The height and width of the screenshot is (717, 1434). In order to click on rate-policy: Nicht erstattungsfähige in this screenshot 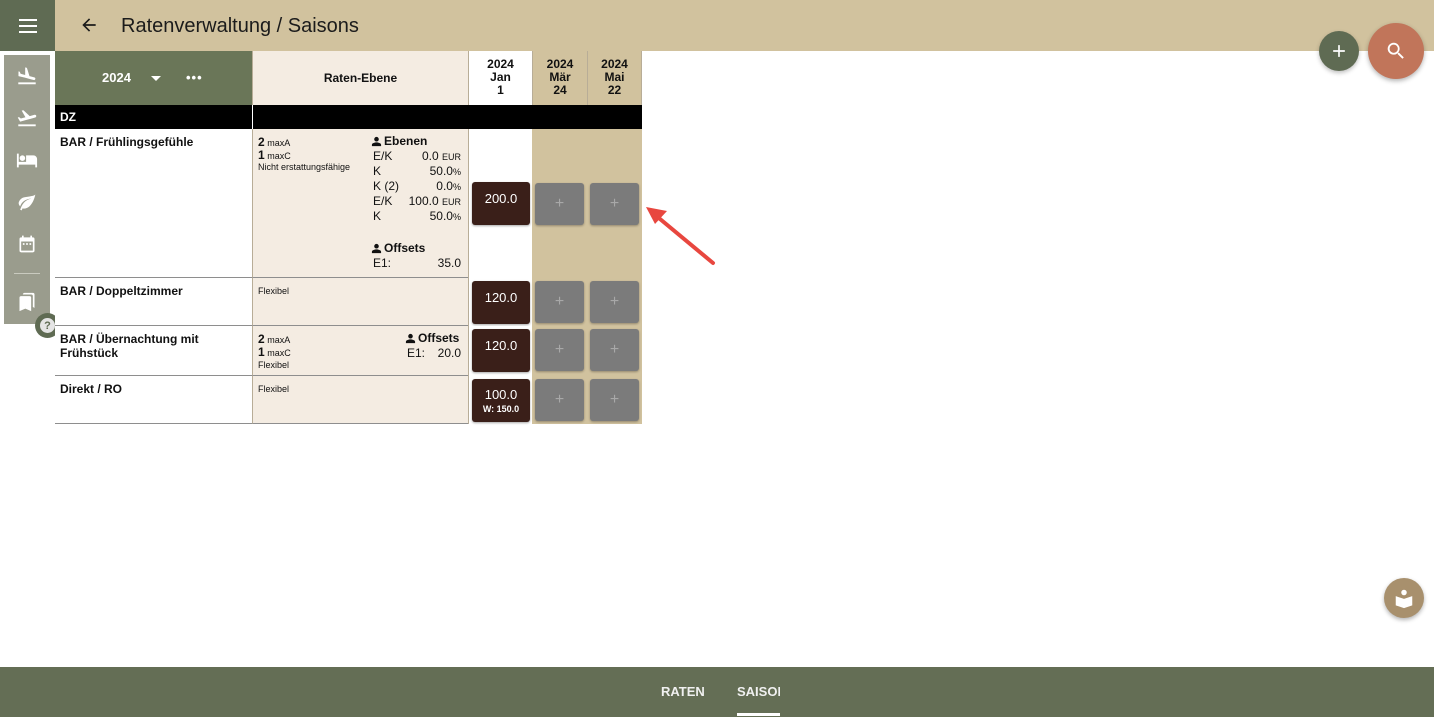, I will do `click(304, 167)`.